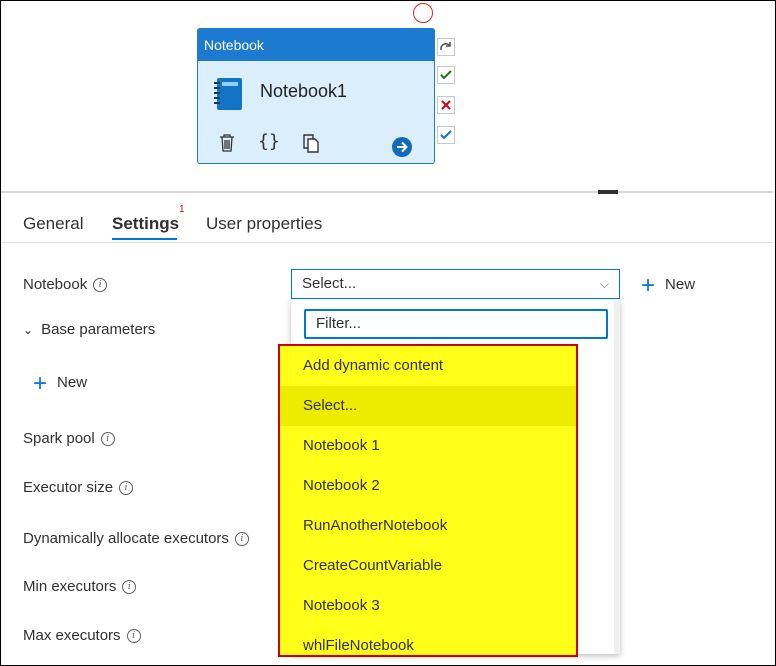 The height and width of the screenshot is (666, 776). I want to click on add-base-parameter-button: + New, so click(60, 384).